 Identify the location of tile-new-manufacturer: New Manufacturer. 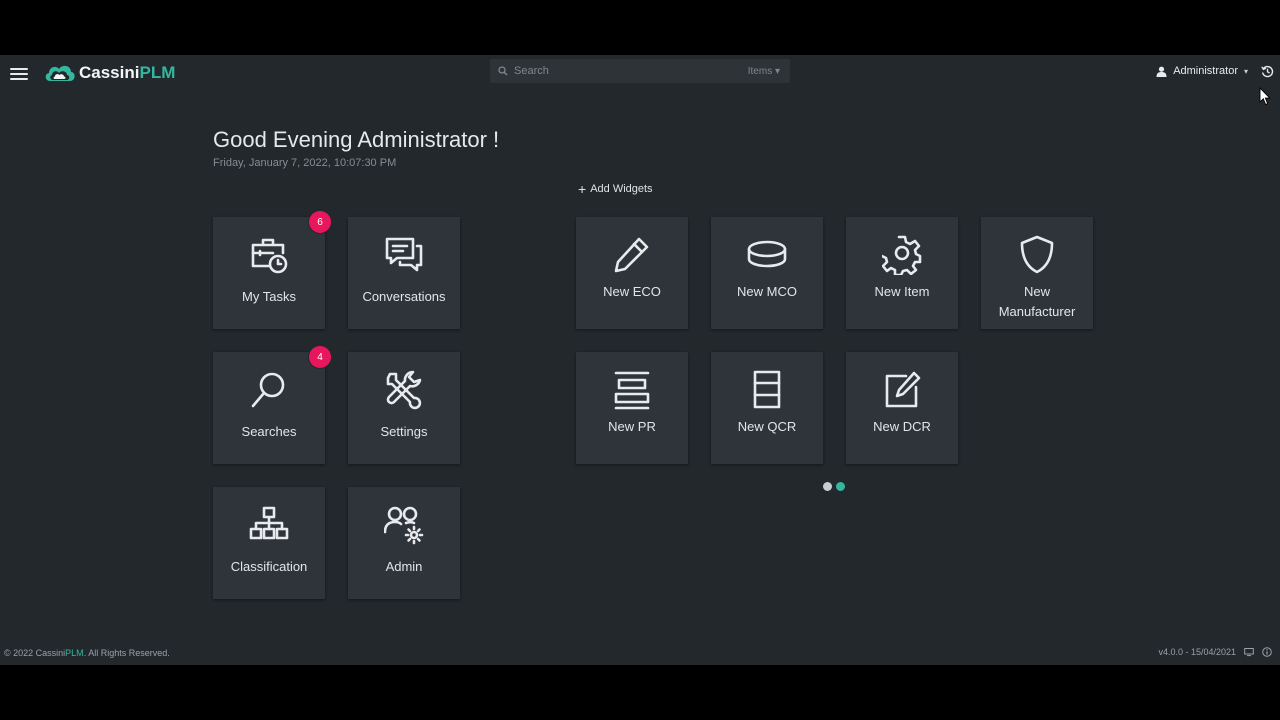
(1037, 273).